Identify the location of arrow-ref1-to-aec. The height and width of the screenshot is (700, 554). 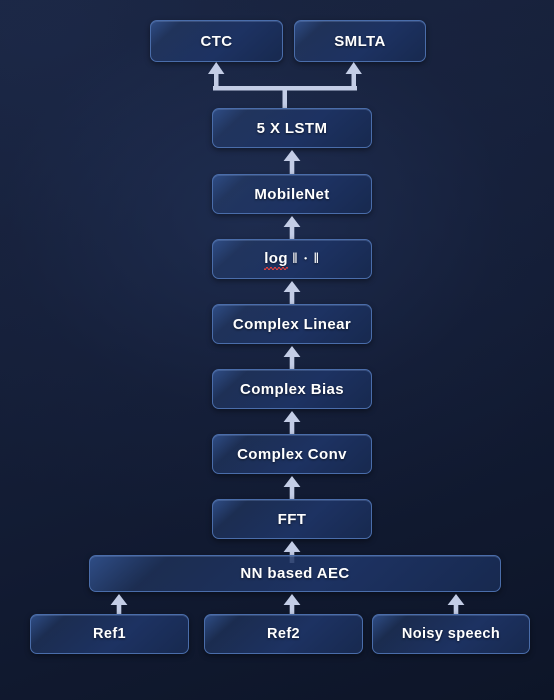
(119, 604).